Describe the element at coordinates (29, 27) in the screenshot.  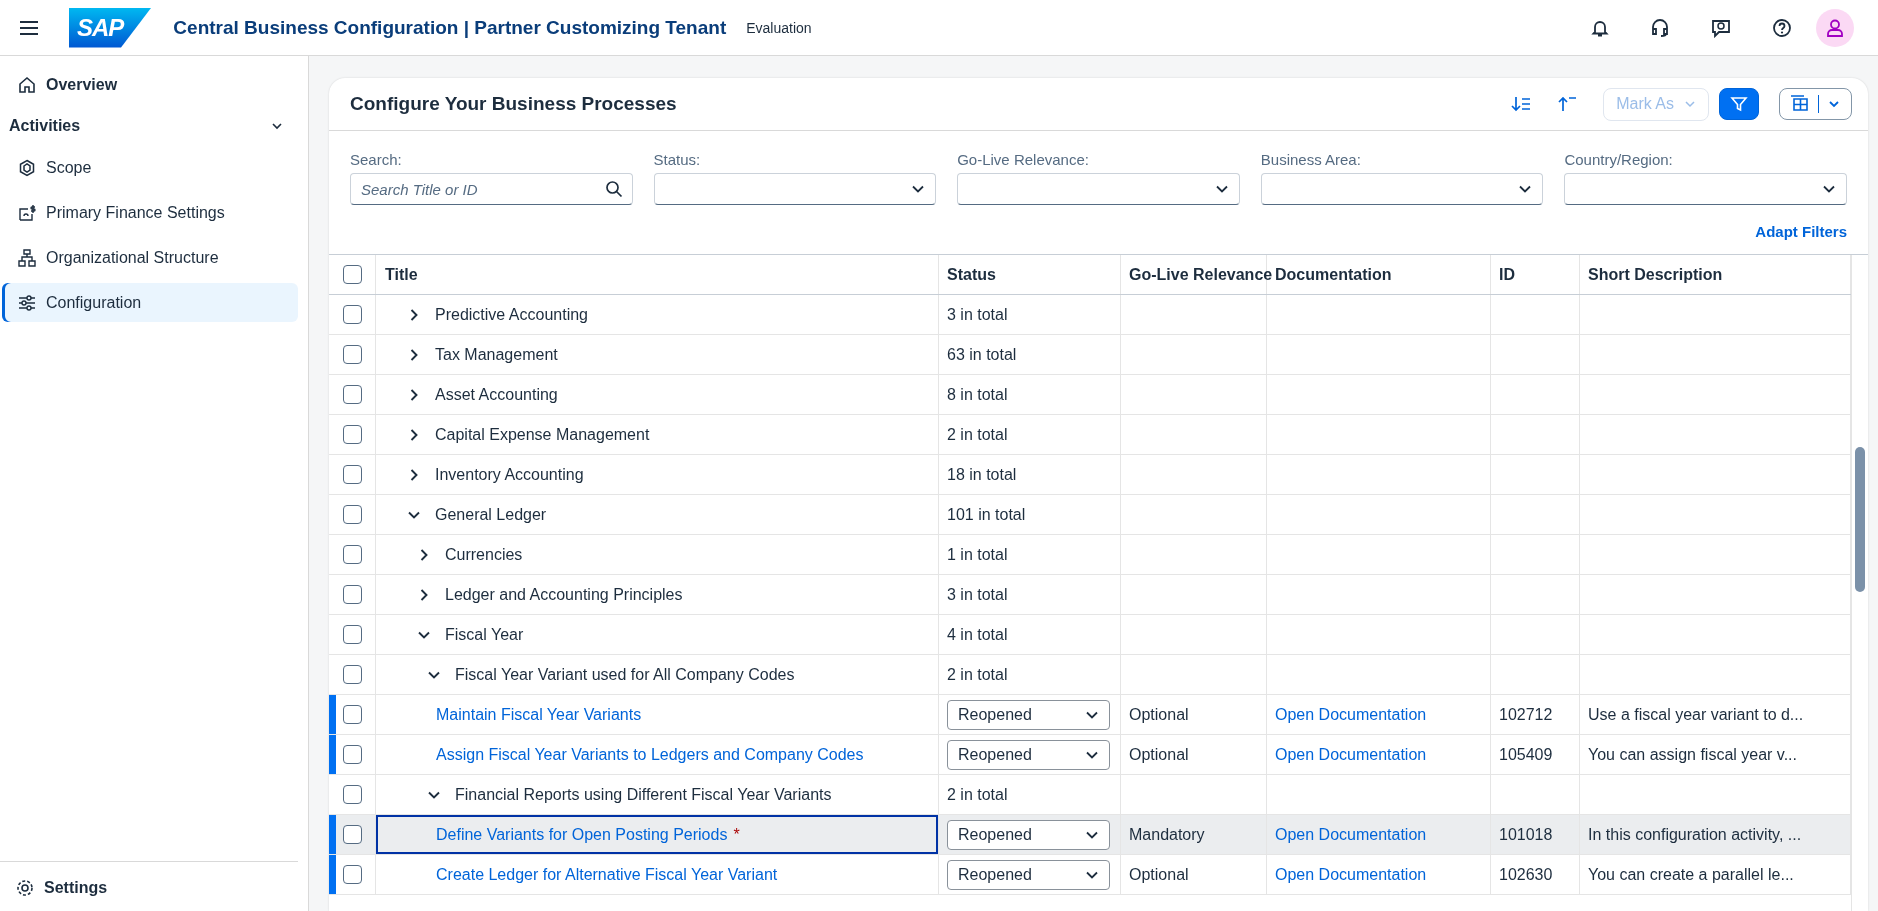
I see `menu-icon` at that location.